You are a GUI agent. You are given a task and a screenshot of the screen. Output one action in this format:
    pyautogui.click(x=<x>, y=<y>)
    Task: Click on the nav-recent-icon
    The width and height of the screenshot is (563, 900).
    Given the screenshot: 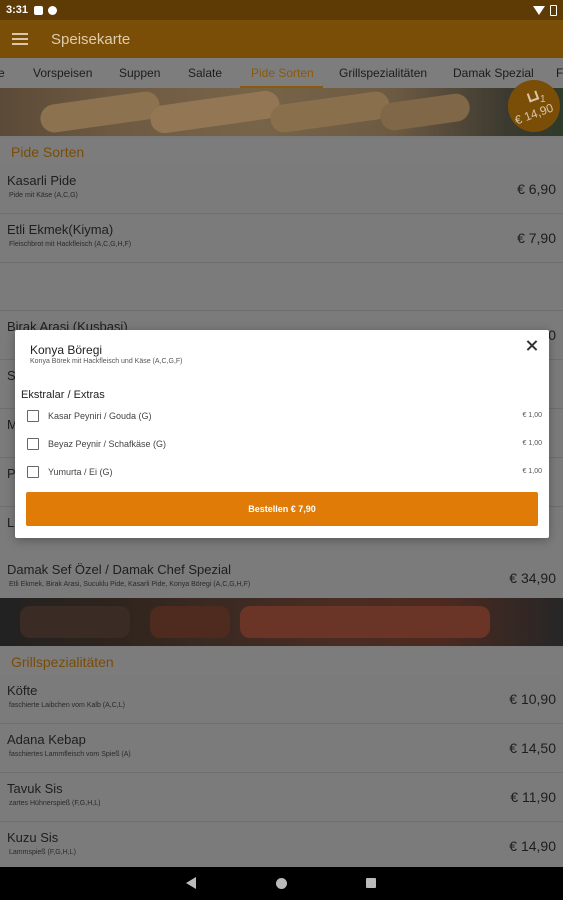 What is the action you would take?
    pyautogui.click(x=371, y=883)
    